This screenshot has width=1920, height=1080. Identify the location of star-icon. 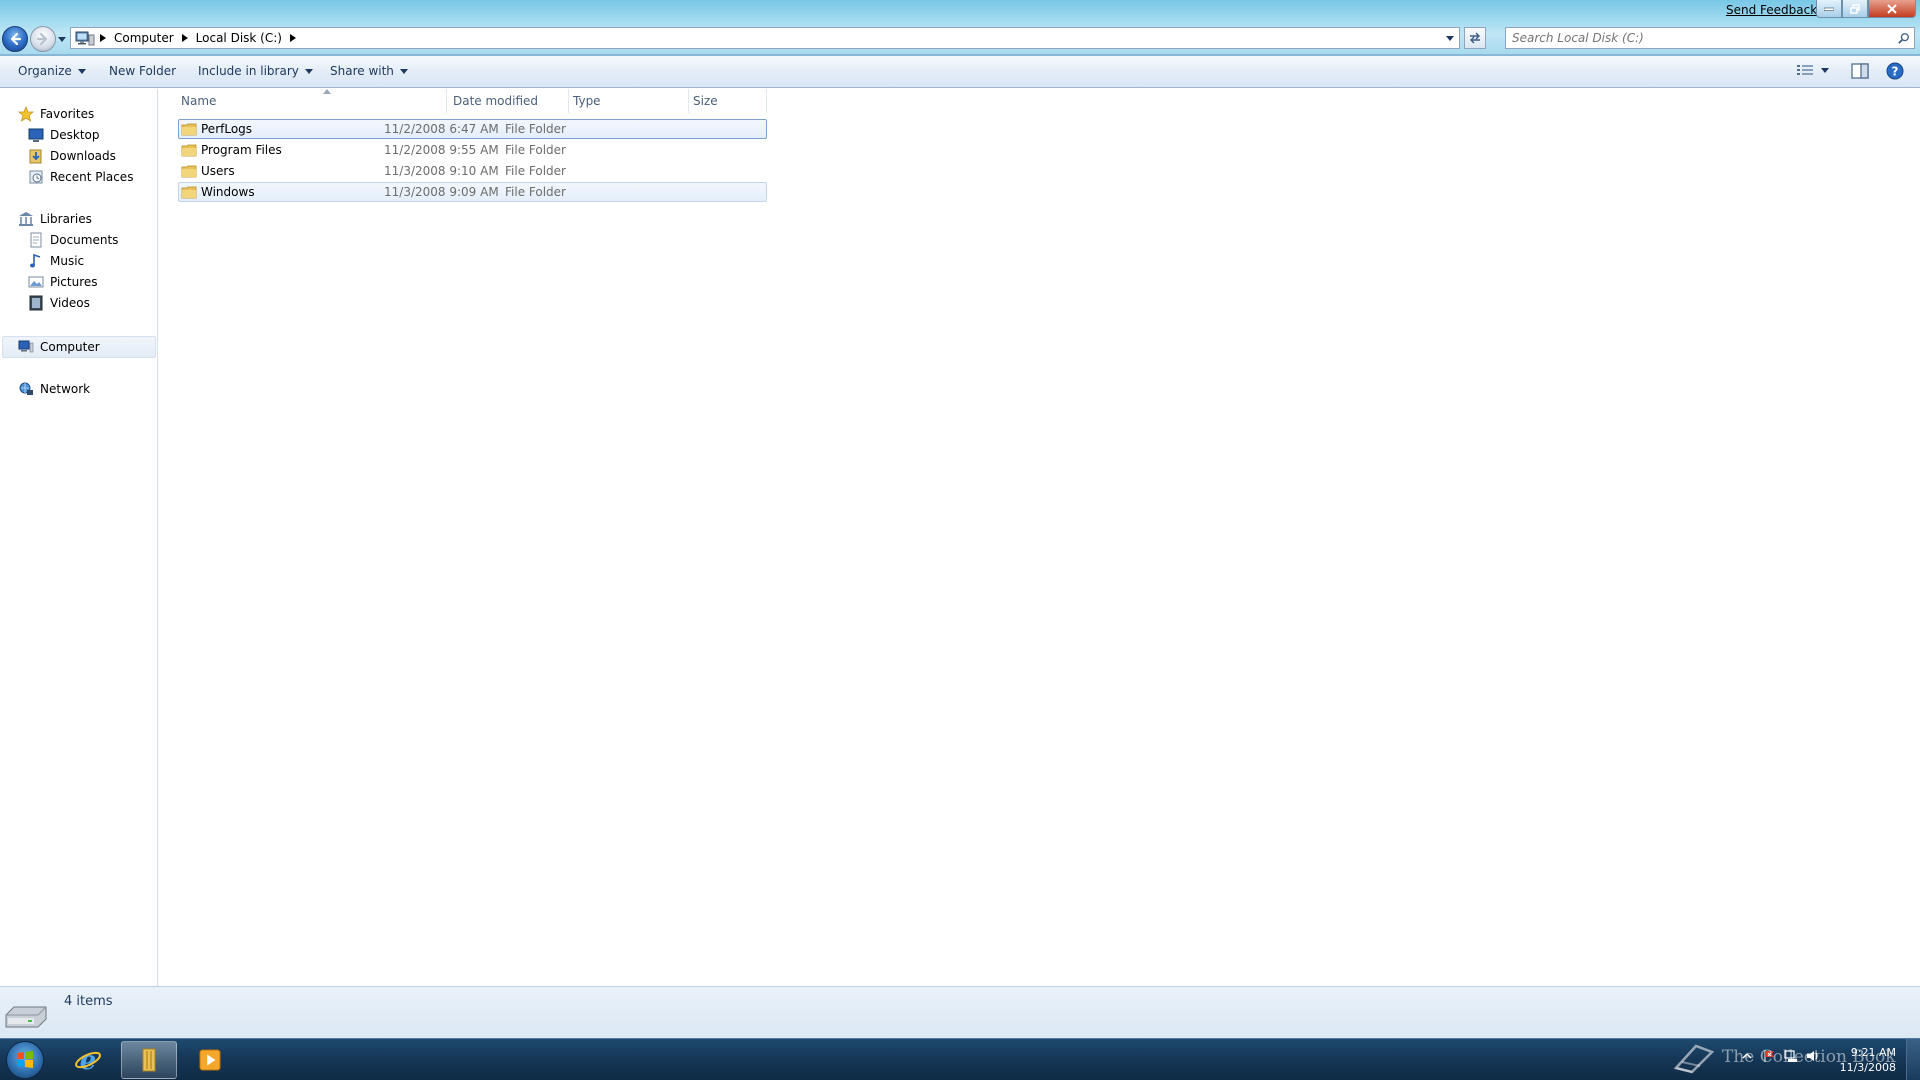
(26, 114).